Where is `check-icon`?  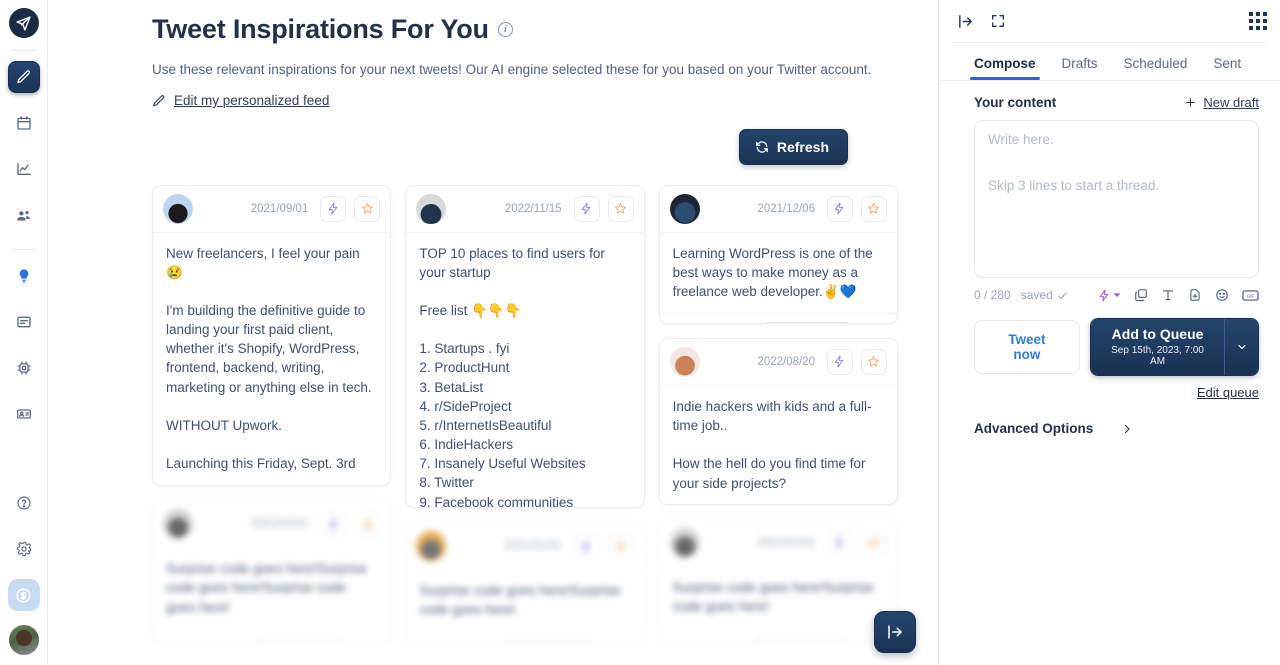 check-icon is located at coordinates (1062, 295).